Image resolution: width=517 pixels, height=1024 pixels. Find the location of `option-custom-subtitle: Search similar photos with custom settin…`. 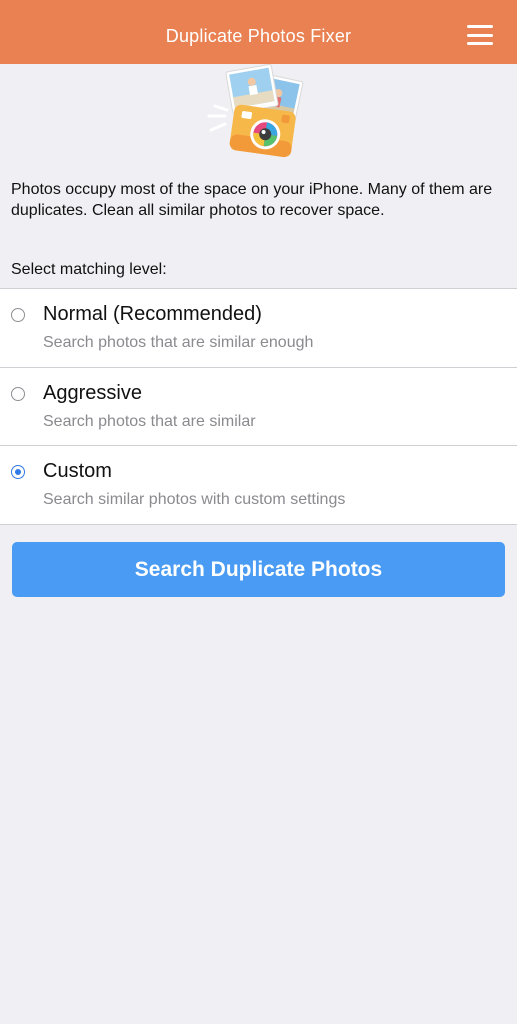

option-custom-subtitle: Search similar photos with custom settin… is located at coordinates (194, 499).